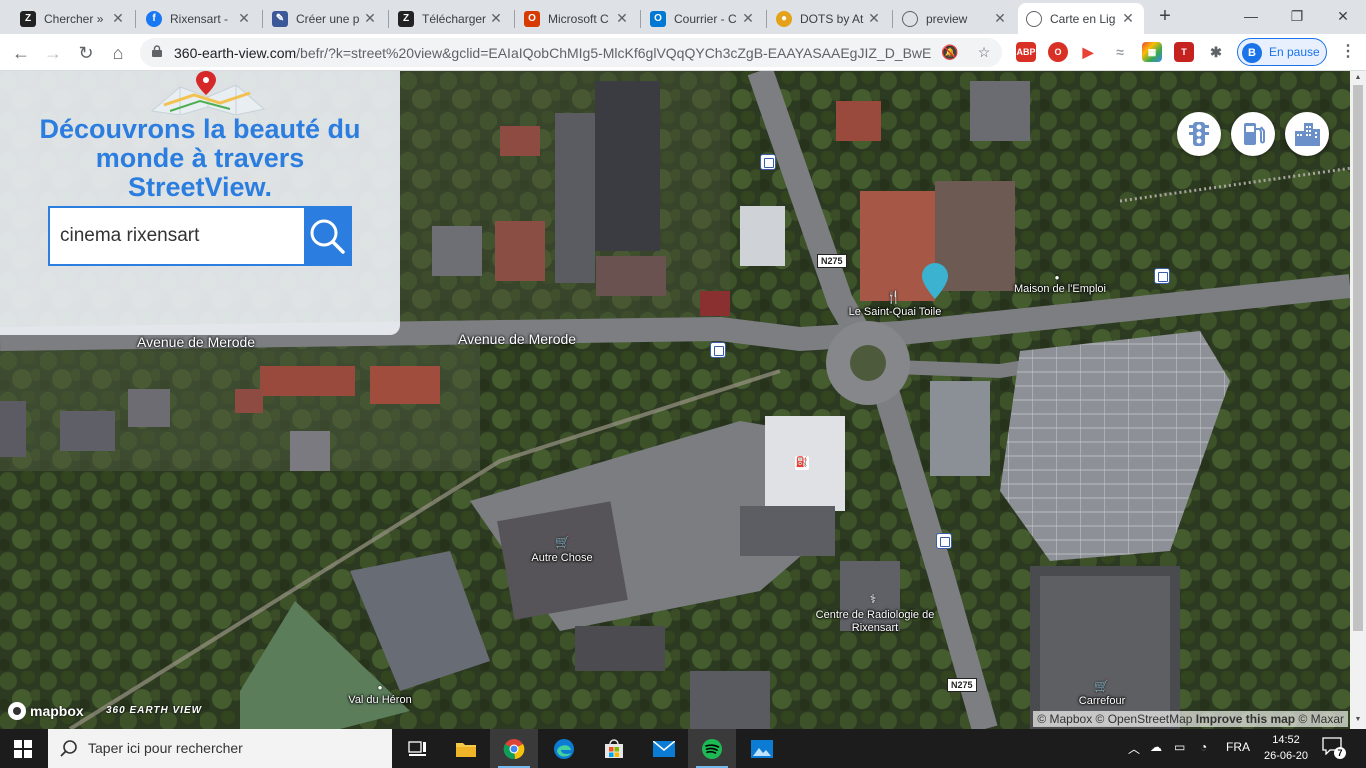 The image size is (1366, 768). Describe the element at coordinates (1238, 747) in the screenshot. I see `language-indicator: FRA` at that location.